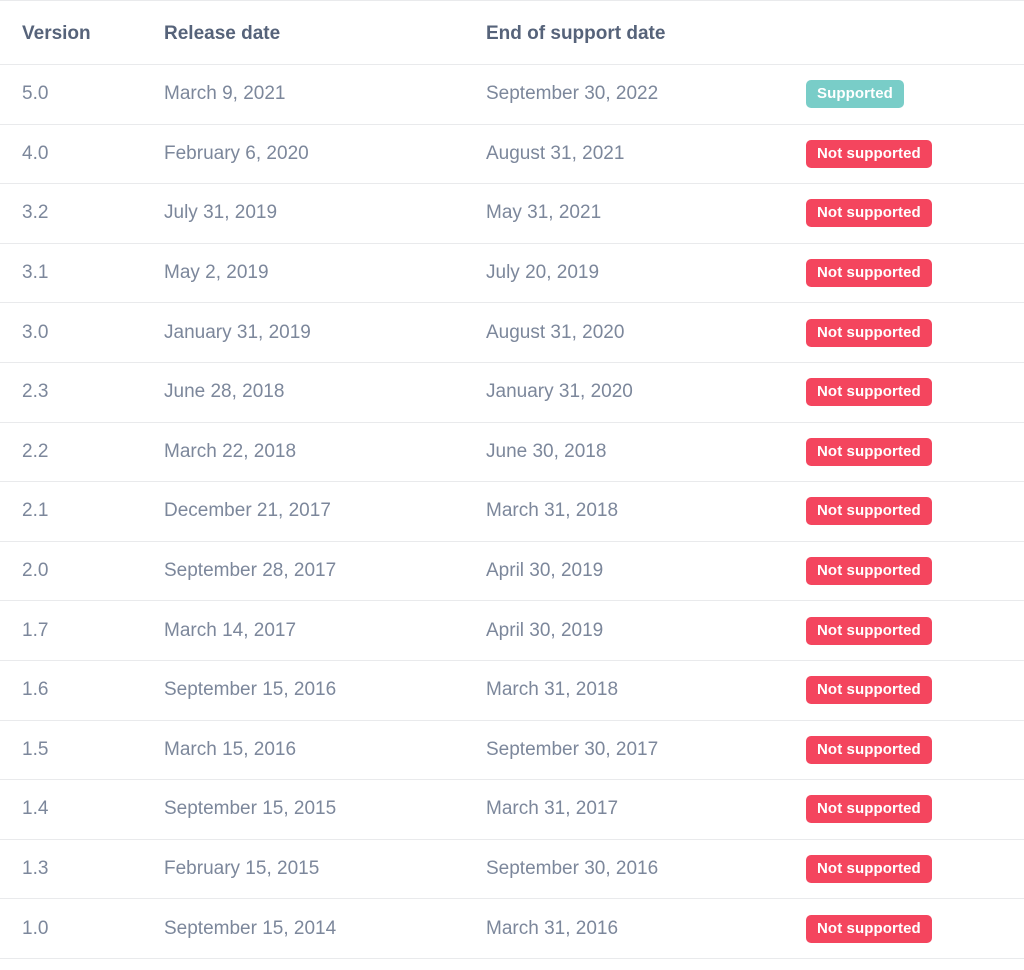 This screenshot has width=1024, height=970. I want to click on cell-version: 3.1, so click(82, 273).